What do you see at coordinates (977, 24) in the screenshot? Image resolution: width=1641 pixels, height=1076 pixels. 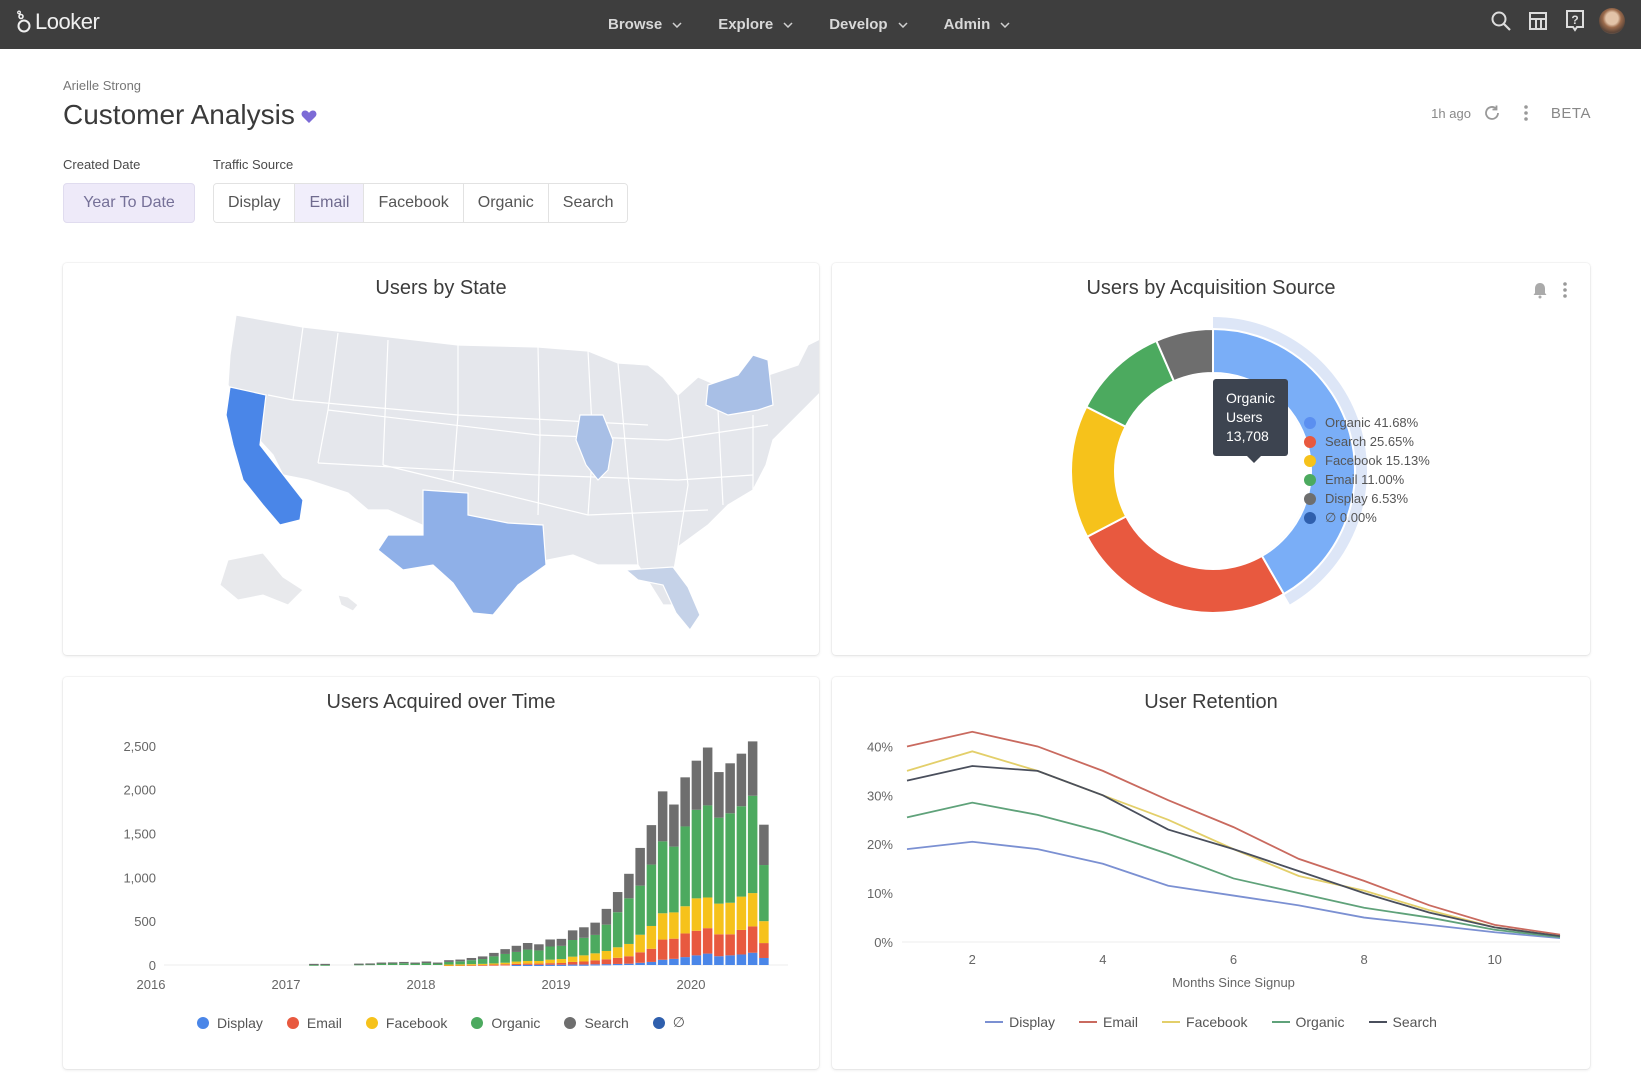 I see `nav-admin: Admin` at bounding box center [977, 24].